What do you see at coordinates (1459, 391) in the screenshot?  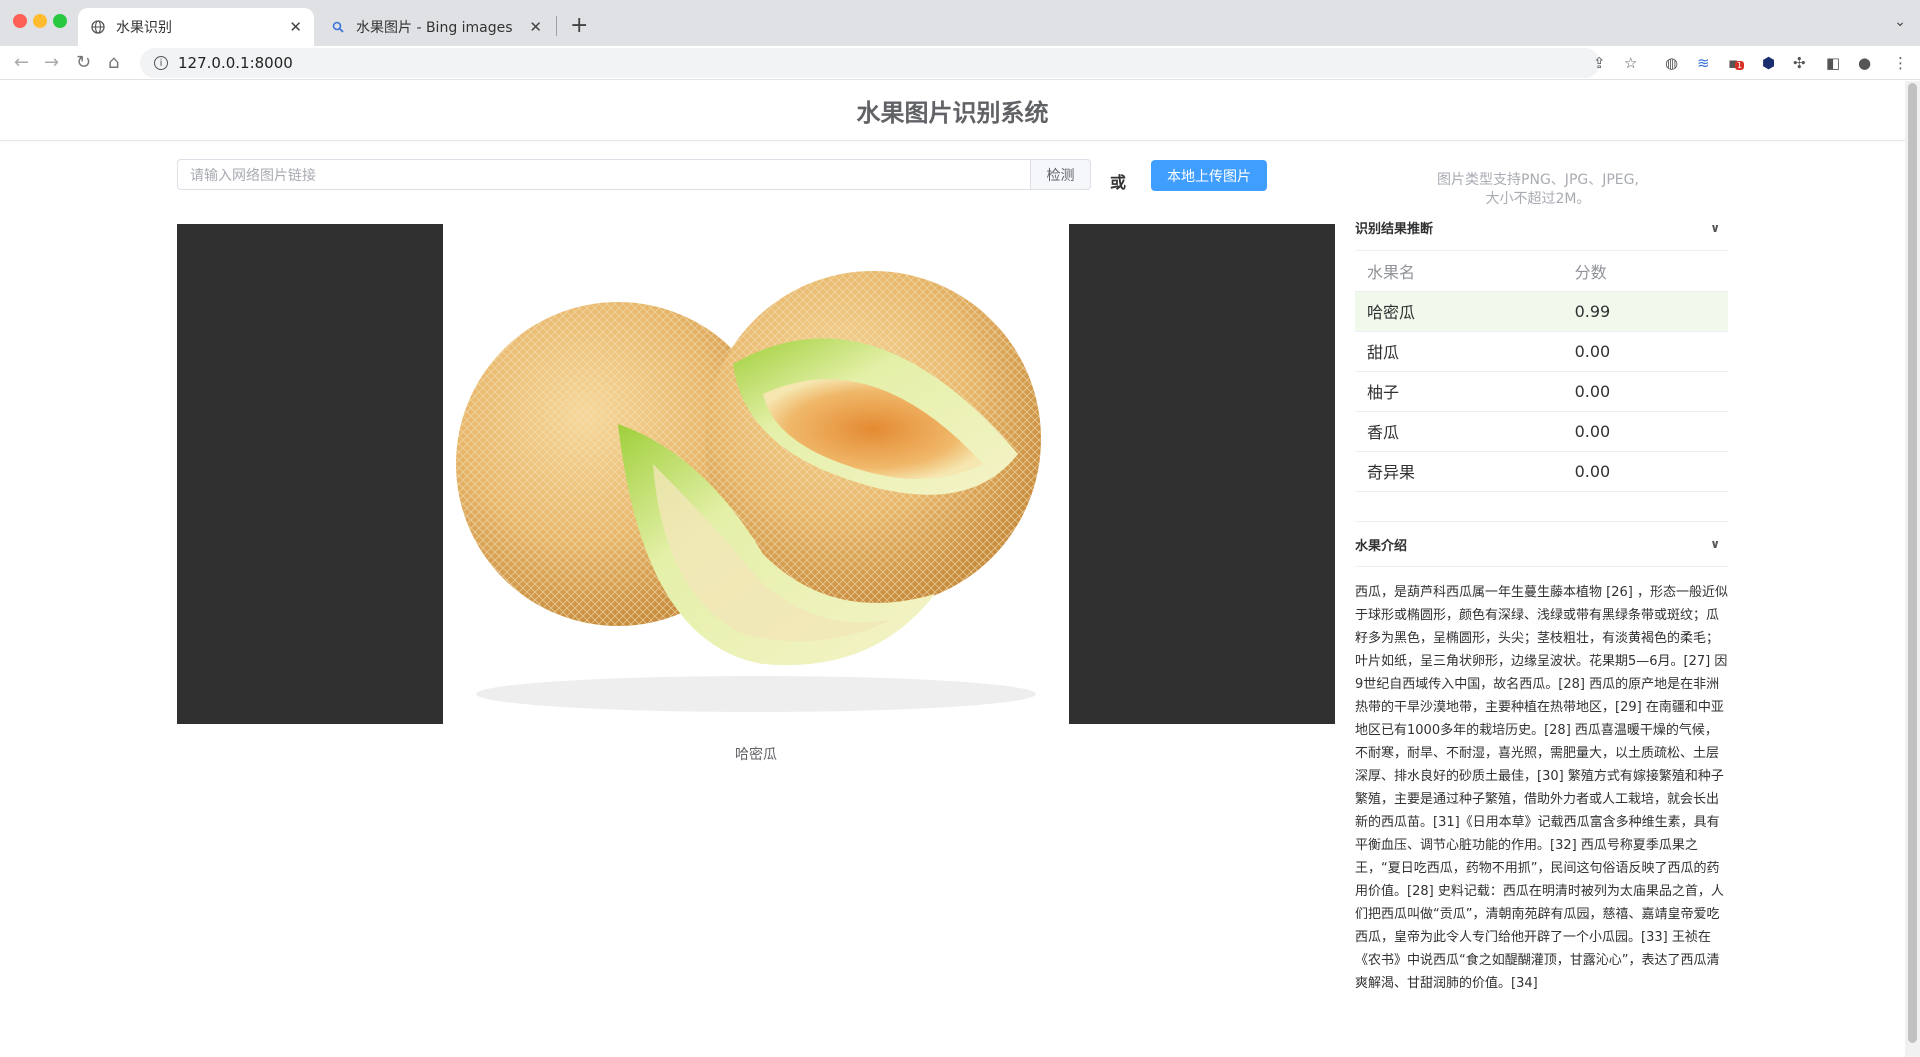 I see `fruit-name-cell: 柚子` at bounding box center [1459, 391].